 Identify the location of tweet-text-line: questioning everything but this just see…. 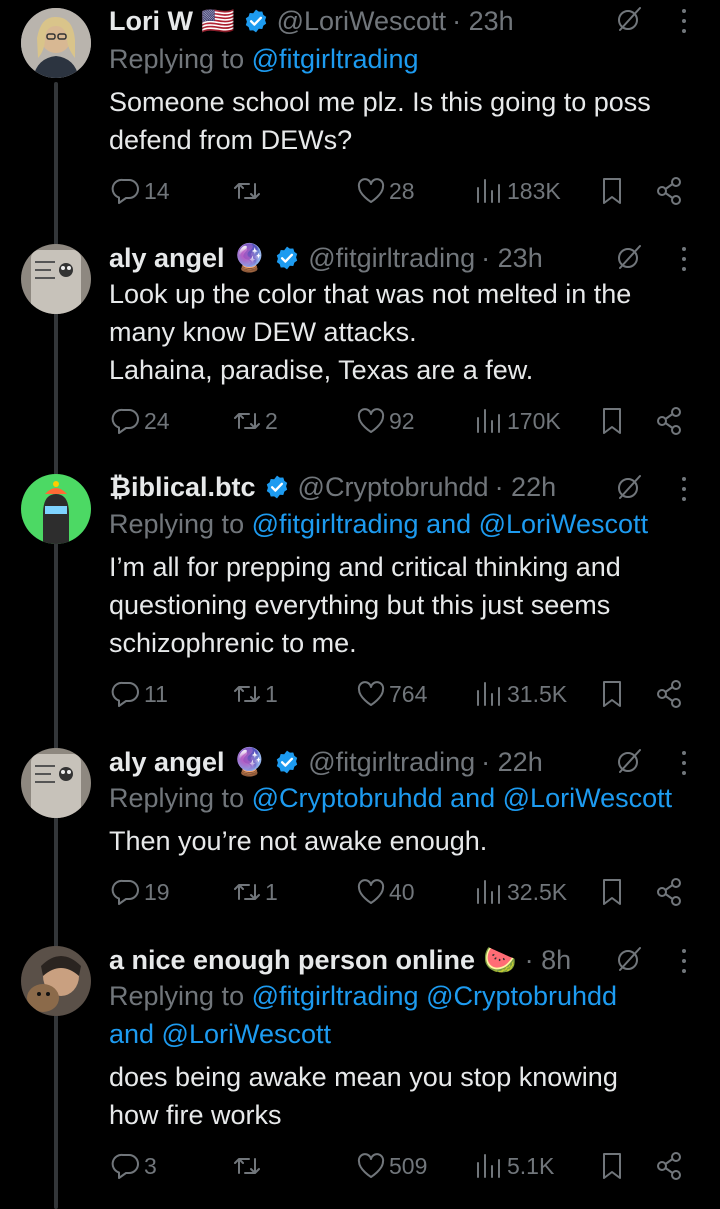
(360, 605).